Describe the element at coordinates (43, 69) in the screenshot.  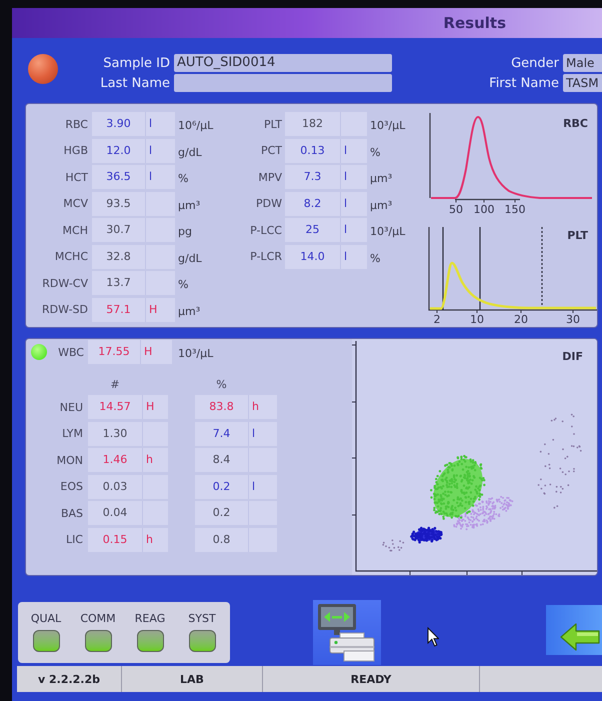
I see `status-light-icon` at that location.